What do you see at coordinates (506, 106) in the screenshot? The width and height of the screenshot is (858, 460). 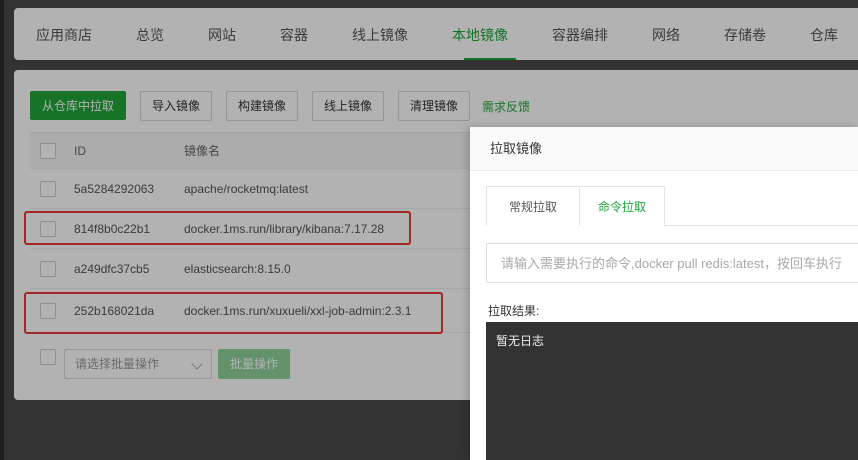 I see `feedback-link: 需求反馈` at bounding box center [506, 106].